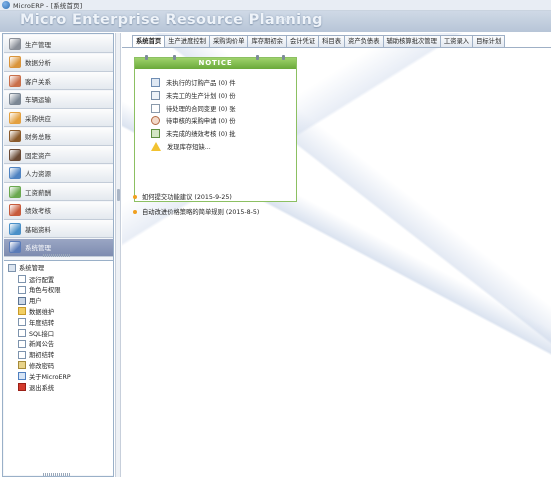 The width and height of the screenshot is (551, 477). What do you see at coordinates (155, 121) in the screenshot?
I see `purchase-icon` at bounding box center [155, 121].